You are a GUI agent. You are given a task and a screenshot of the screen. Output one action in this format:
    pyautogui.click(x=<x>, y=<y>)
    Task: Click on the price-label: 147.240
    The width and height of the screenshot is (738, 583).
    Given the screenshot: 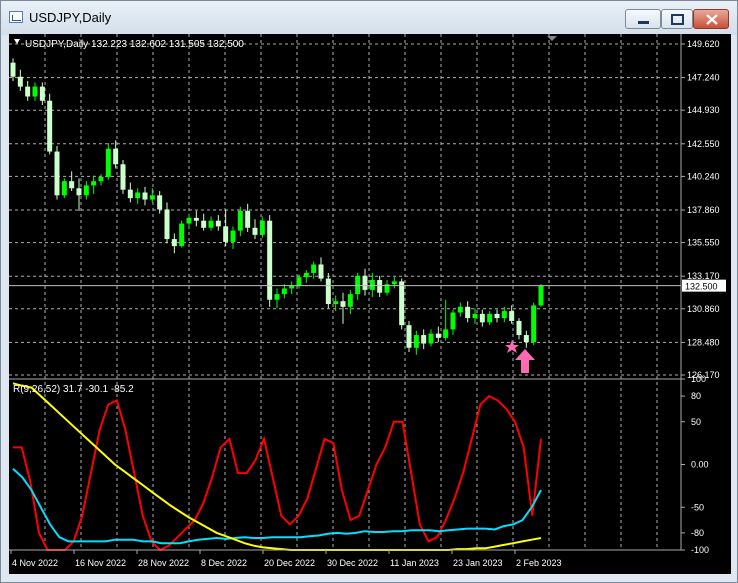 What is the action you would take?
    pyautogui.click(x=703, y=78)
    